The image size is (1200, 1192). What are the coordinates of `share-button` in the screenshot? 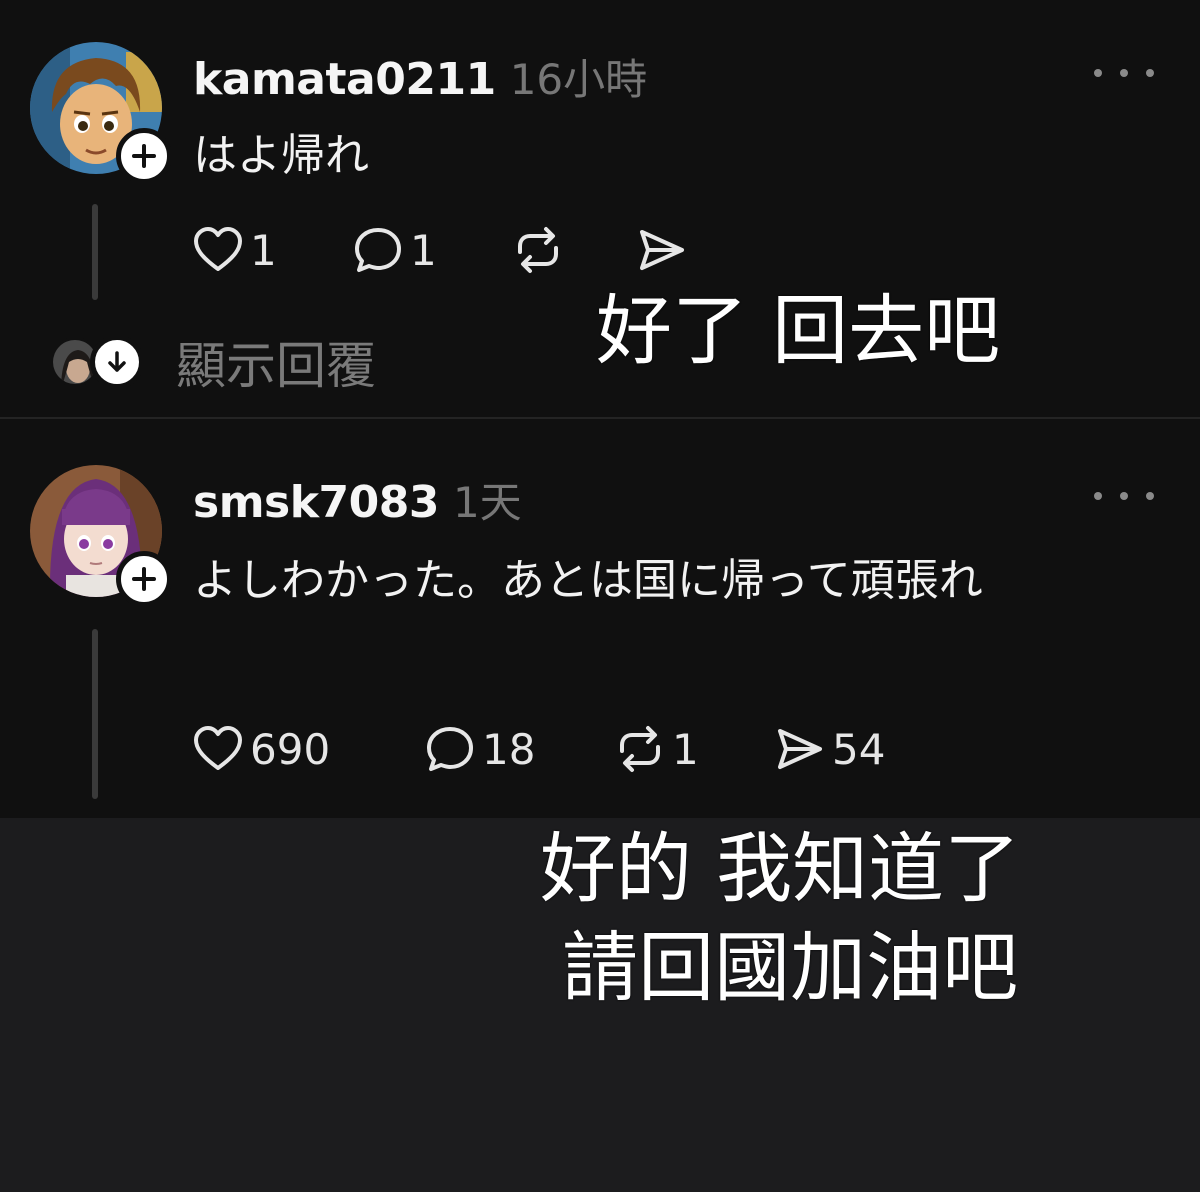 It's located at (662, 250).